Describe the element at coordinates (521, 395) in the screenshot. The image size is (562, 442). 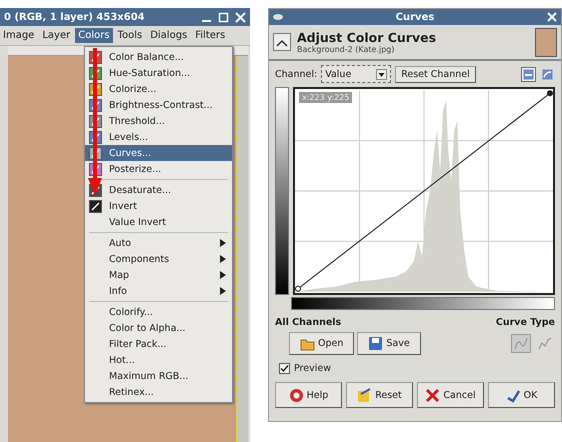
I see `ok-button: OK` at that location.